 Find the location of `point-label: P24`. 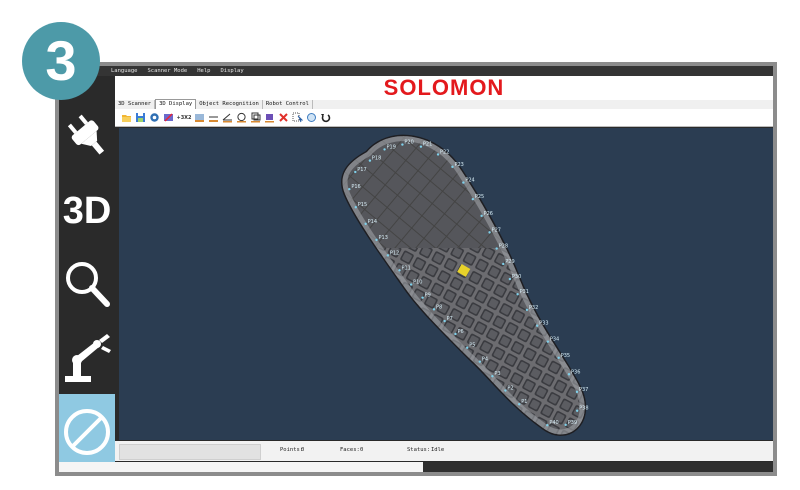

point-label: P24 is located at coordinates (469, 181).